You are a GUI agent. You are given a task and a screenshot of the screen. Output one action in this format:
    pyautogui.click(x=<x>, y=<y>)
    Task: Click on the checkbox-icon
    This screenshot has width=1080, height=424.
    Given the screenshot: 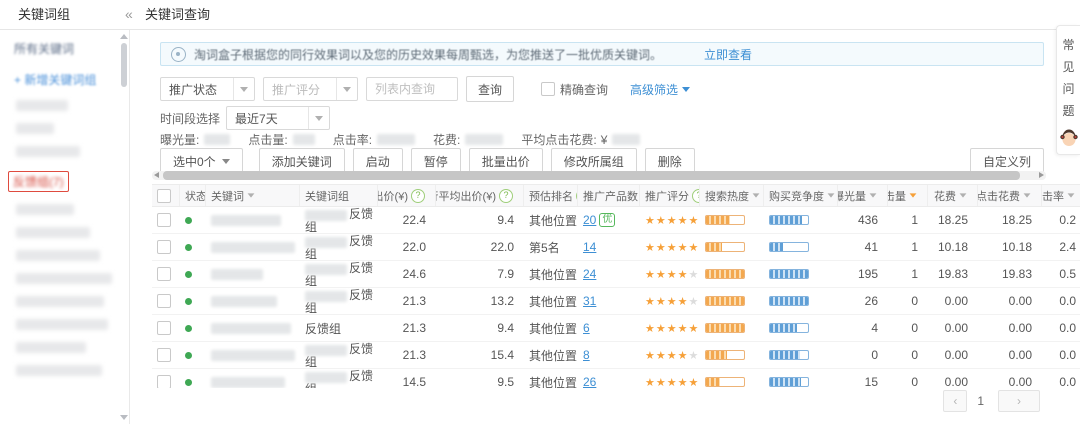 What is the action you would take?
    pyautogui.click(x=548, y=89)
    